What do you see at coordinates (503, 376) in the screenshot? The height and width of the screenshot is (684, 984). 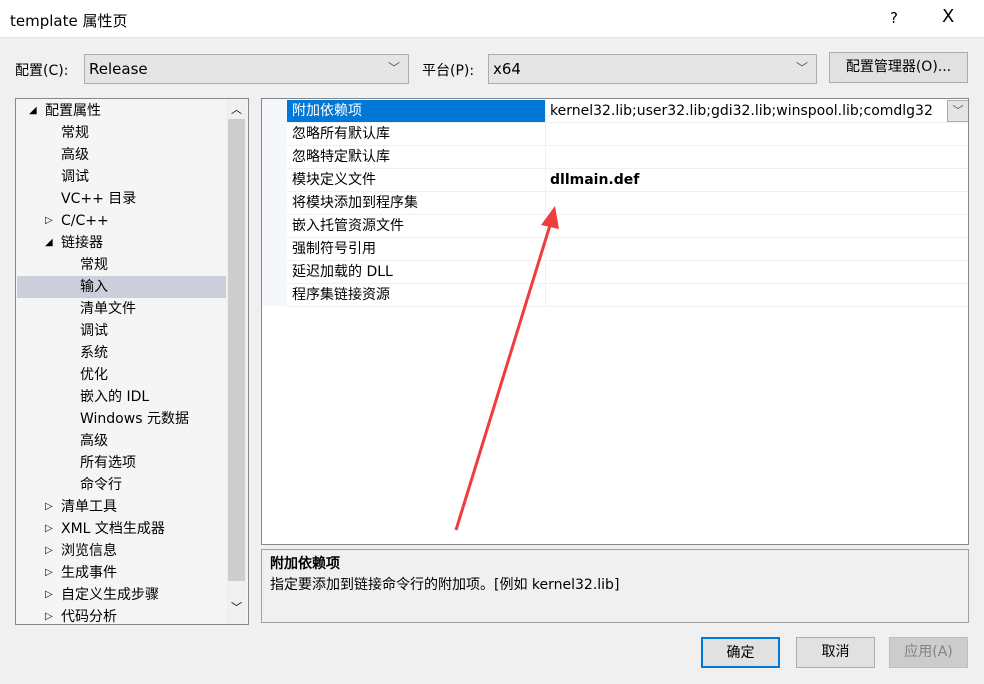 I see `arrow-shaft` at bounding box center [503, 376].